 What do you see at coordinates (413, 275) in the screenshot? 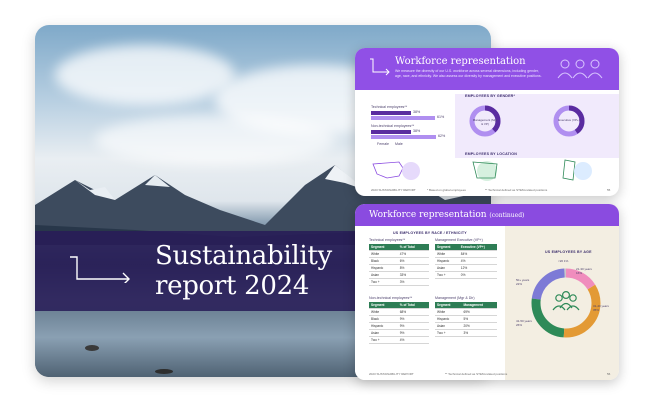
I see `table-cell: 33%` at bounding box center [413, 275].